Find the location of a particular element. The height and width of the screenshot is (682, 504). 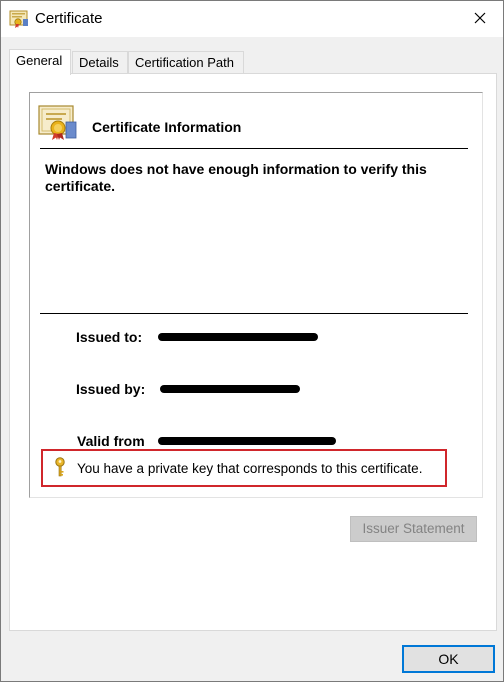

certificate-icon is located at coordinates (19, 18).